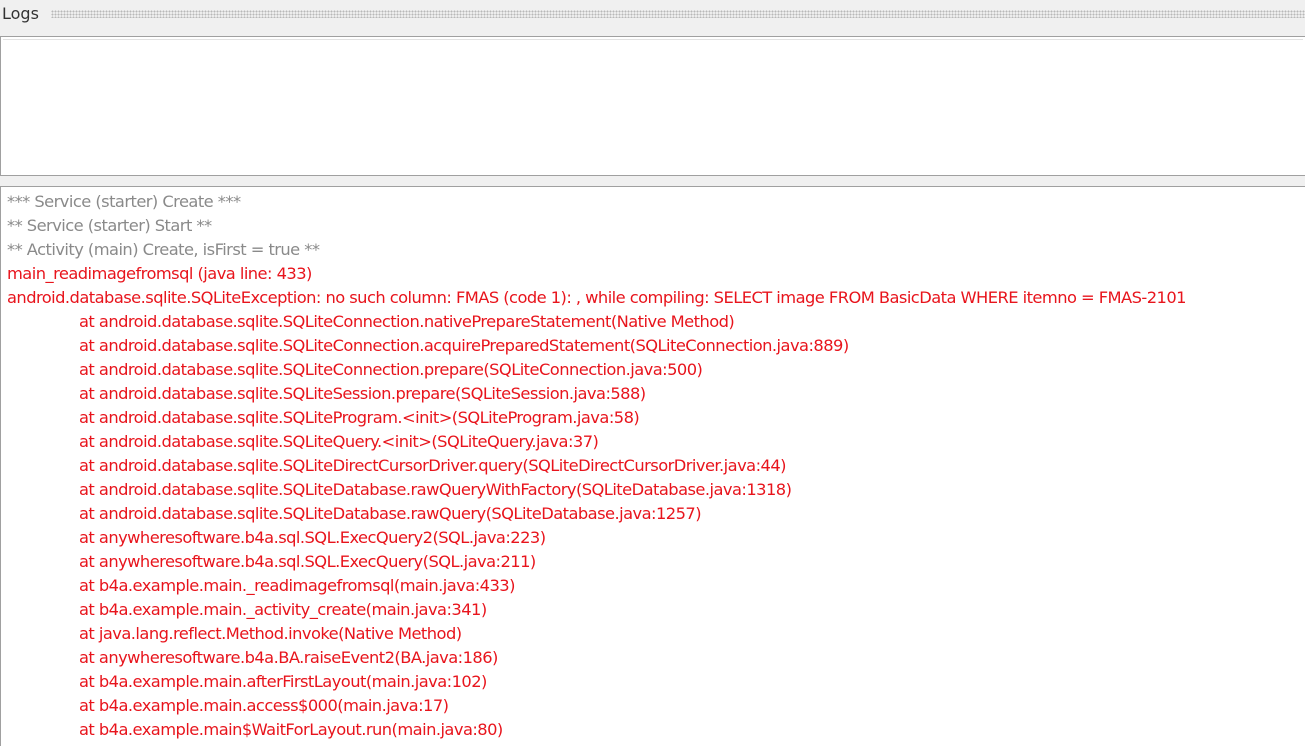 The width and height of the screenshot is (1305, 746). What do you see at coordinates (109, 225) in the screenshot?
I see `info-line: ** Service (starter) Start **` at bounding box center [109, 225].